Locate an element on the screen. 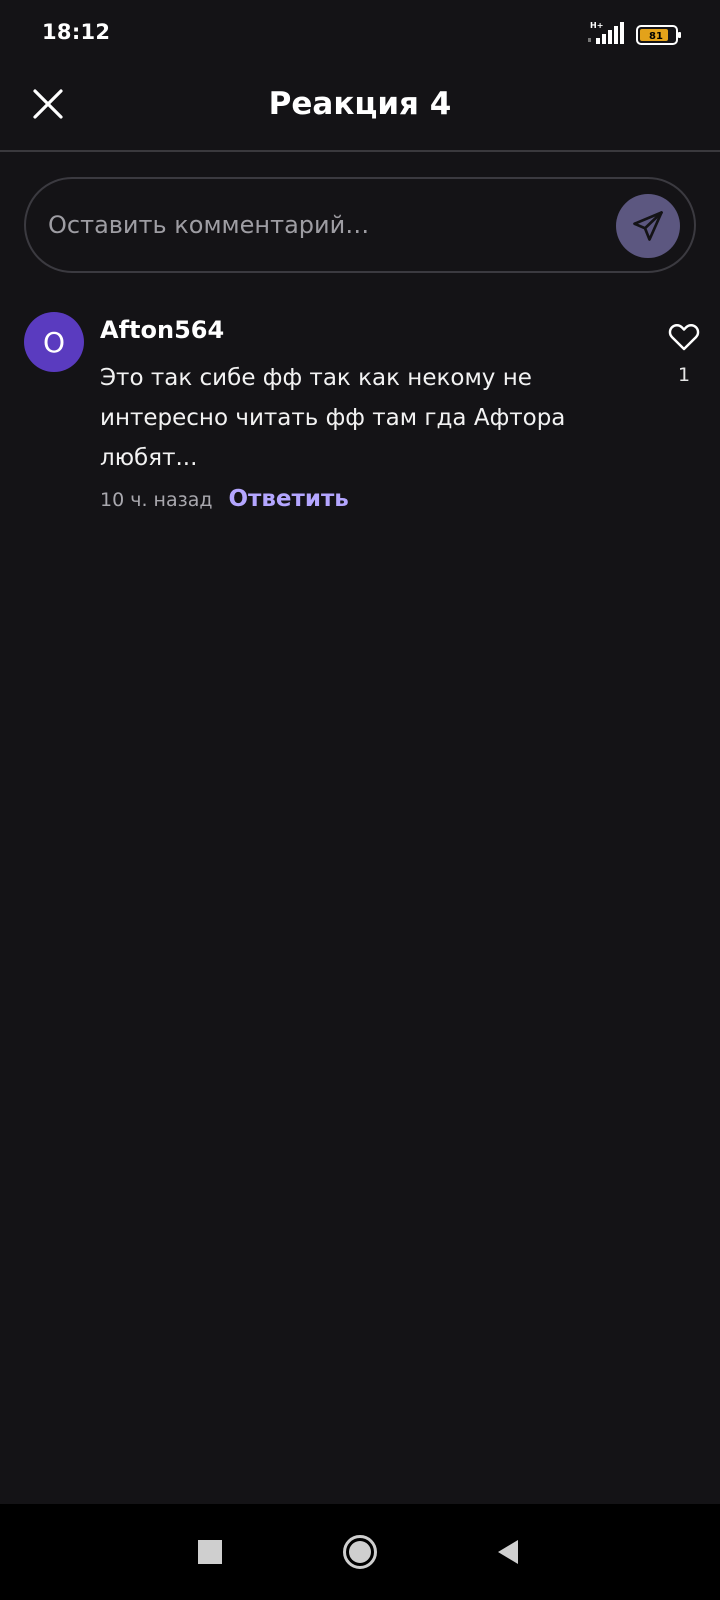 The image size is (720, 1600). comment-input-container is located at coordinates (360, 225).